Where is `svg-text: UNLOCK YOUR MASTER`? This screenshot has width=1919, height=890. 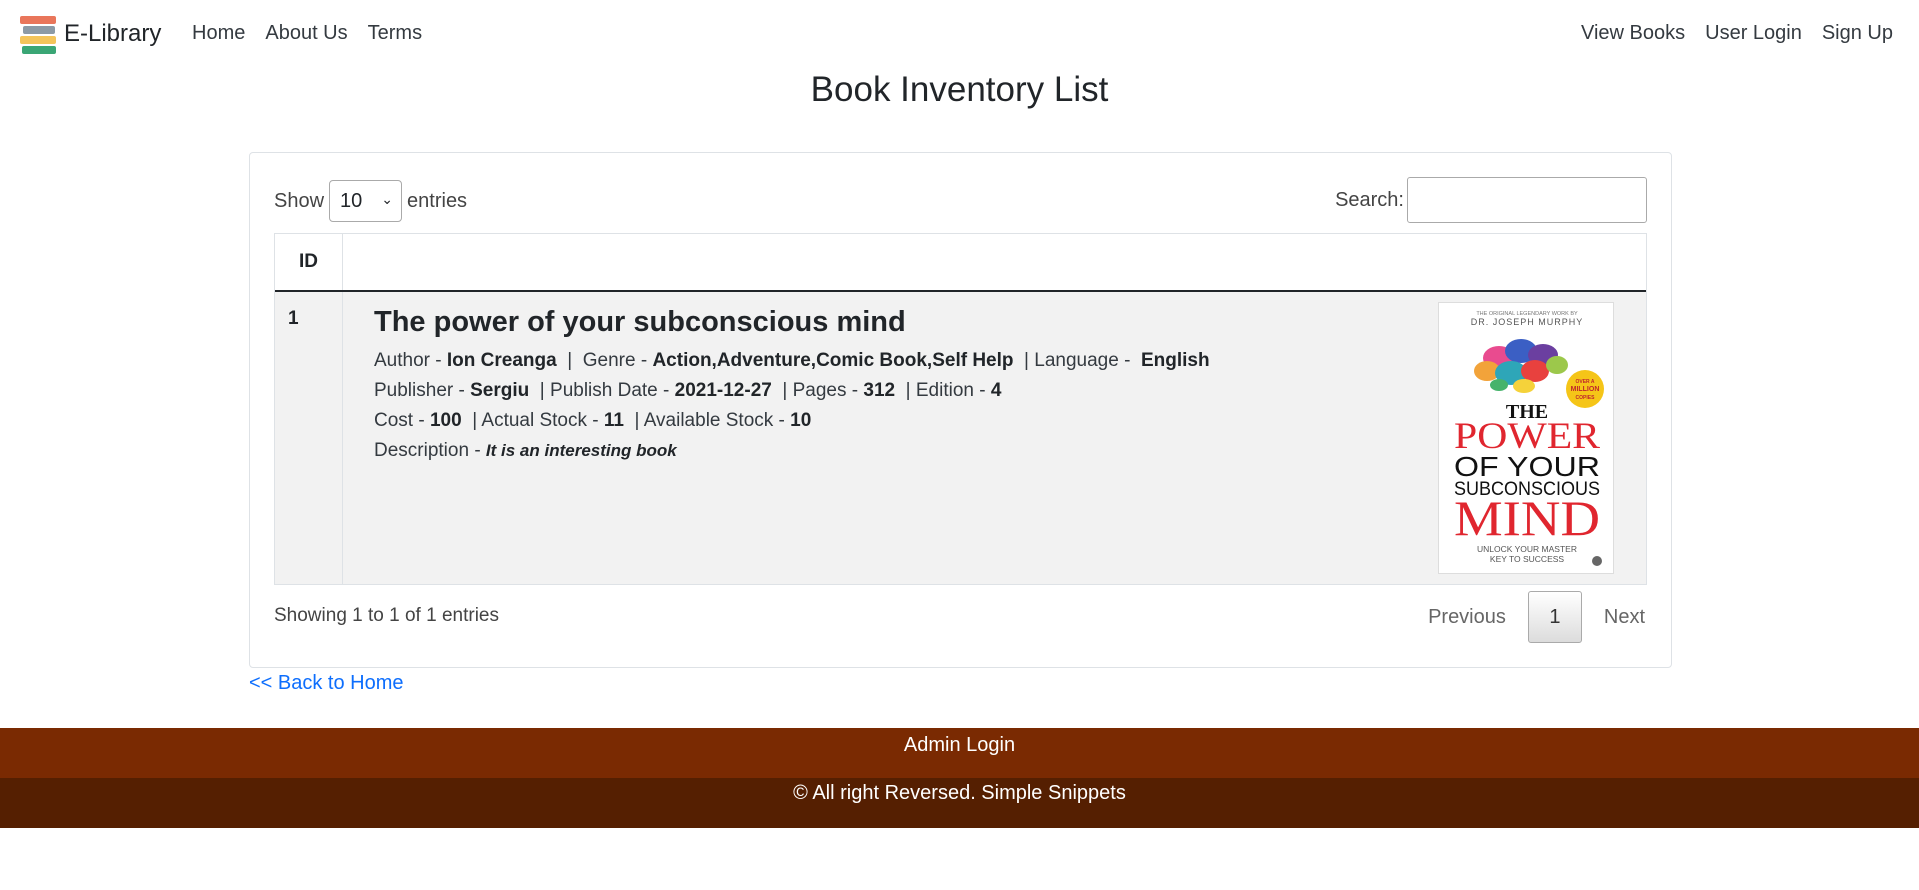
svg-text: UNLOCK YOUR MASTER is located at coordinates (1527, 549).